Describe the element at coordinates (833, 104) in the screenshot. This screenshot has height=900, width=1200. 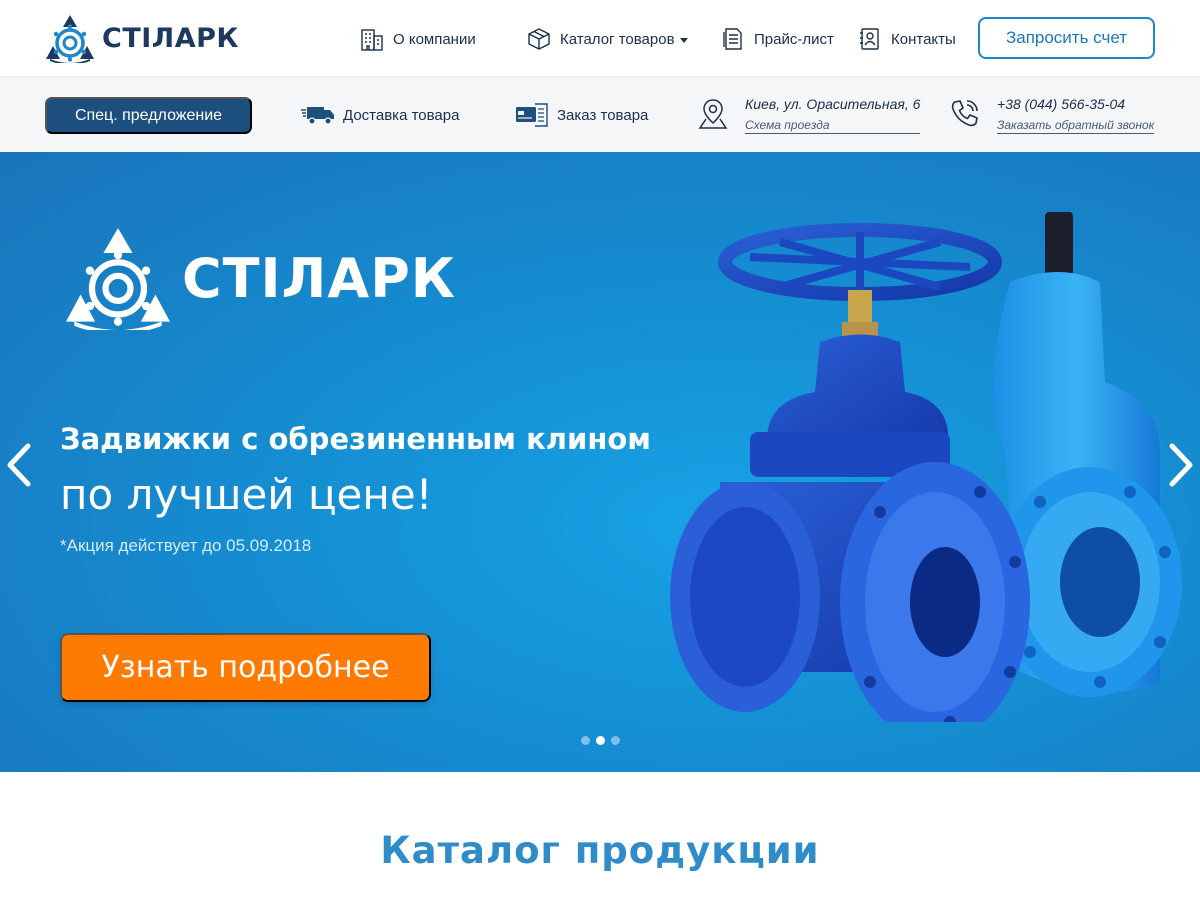
I see `address-text: Киев, ул. Орасительная, 6` at that location.